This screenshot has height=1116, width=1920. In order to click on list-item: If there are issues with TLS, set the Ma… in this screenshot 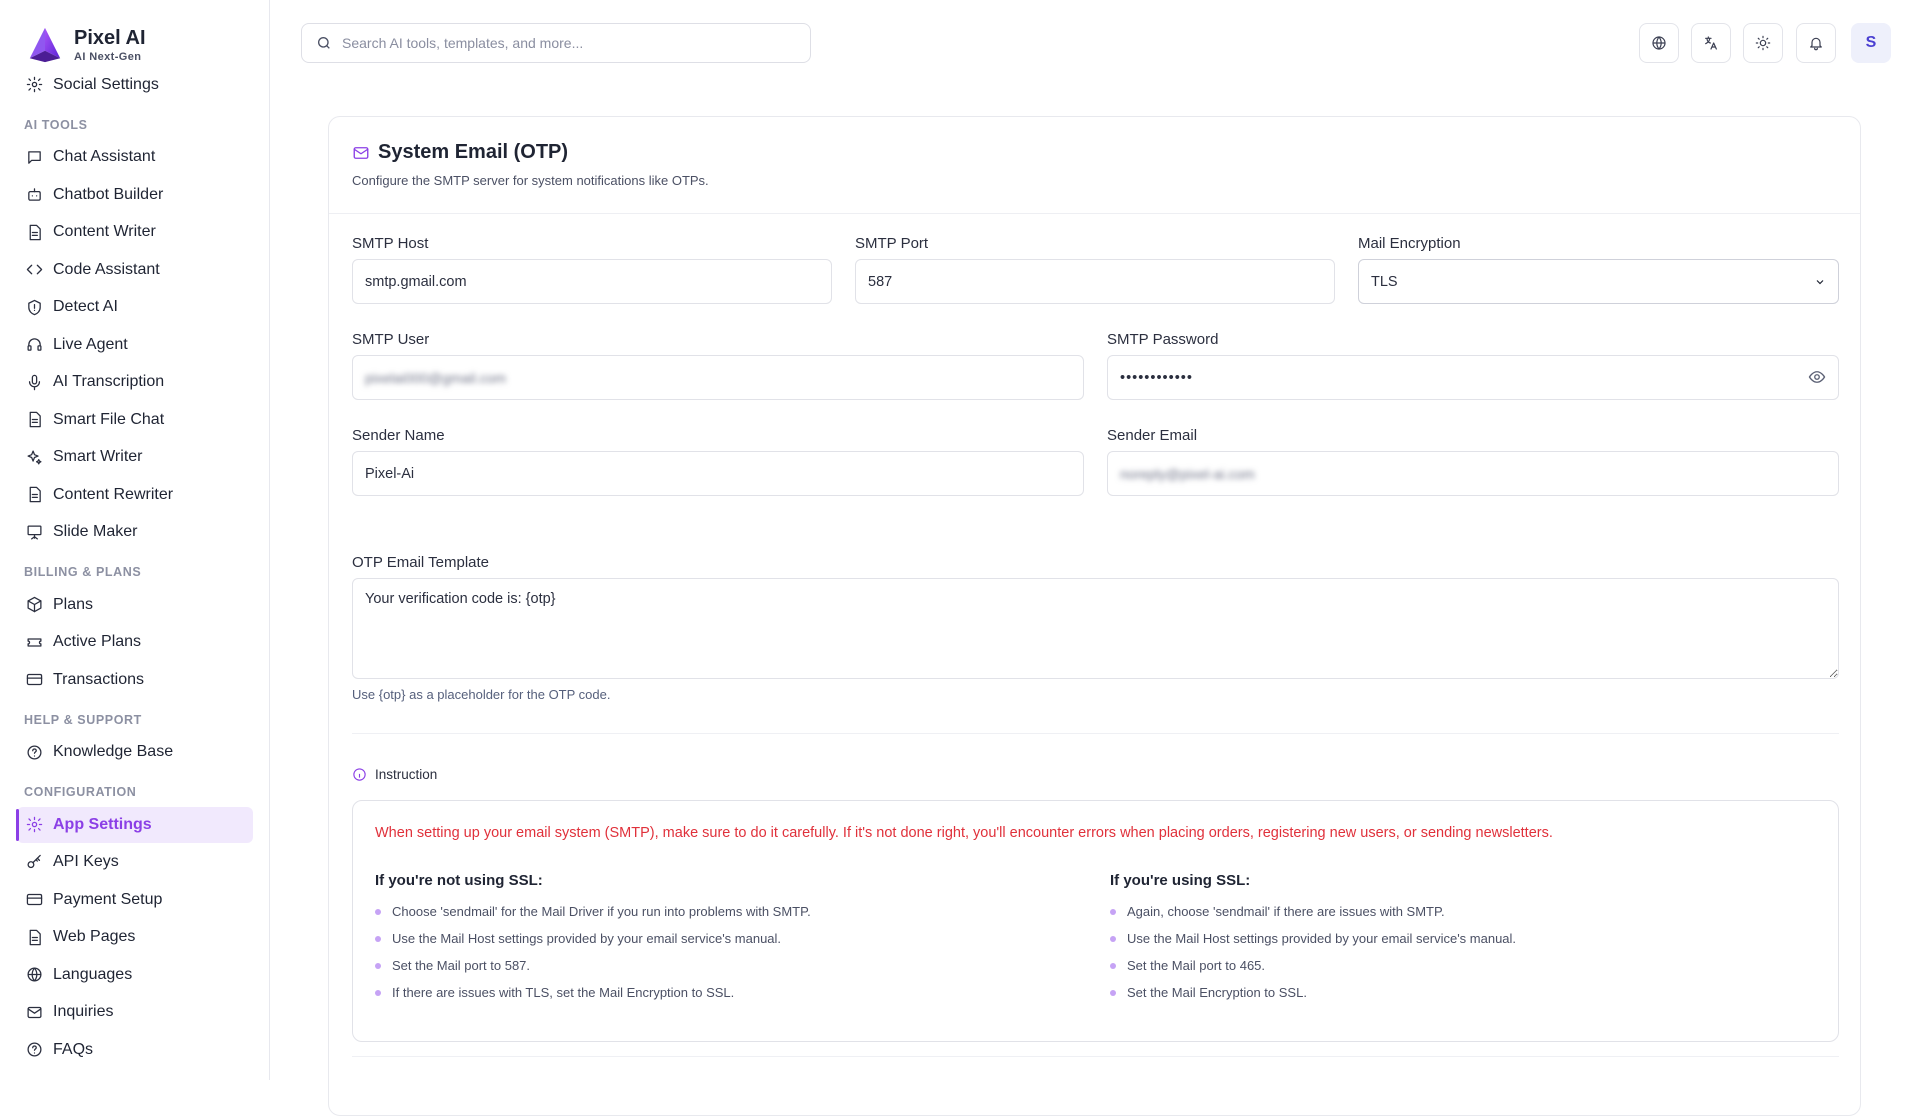, I will do `click(593, 997)`.